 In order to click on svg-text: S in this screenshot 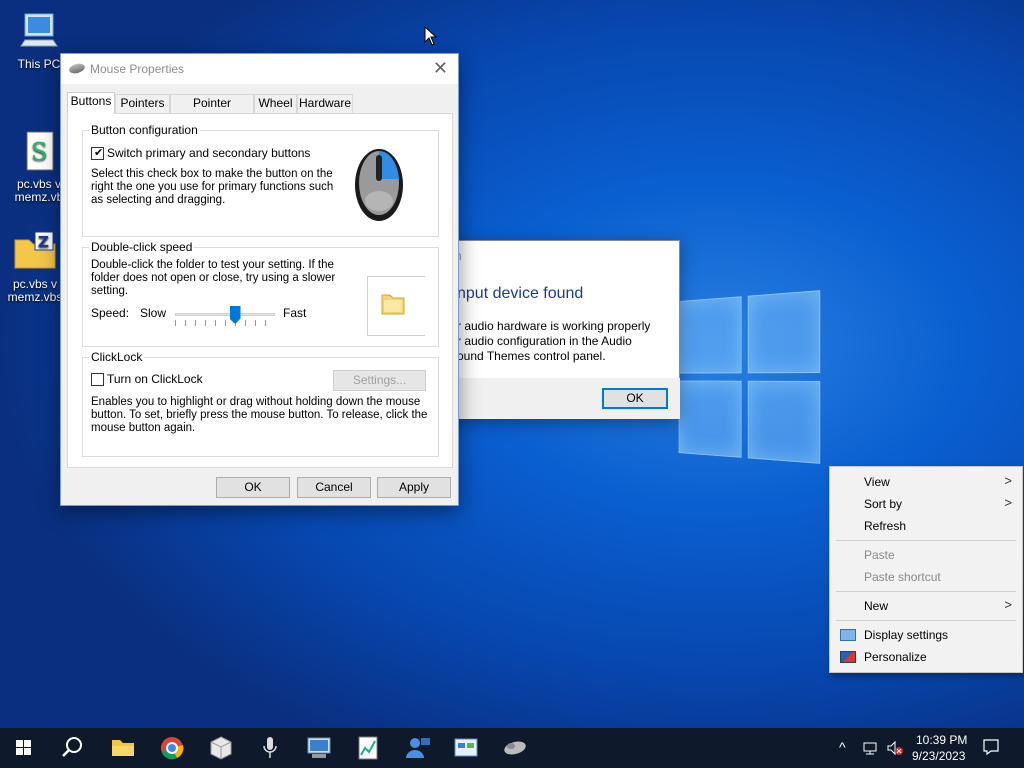, I will do `click(39, 152)`.